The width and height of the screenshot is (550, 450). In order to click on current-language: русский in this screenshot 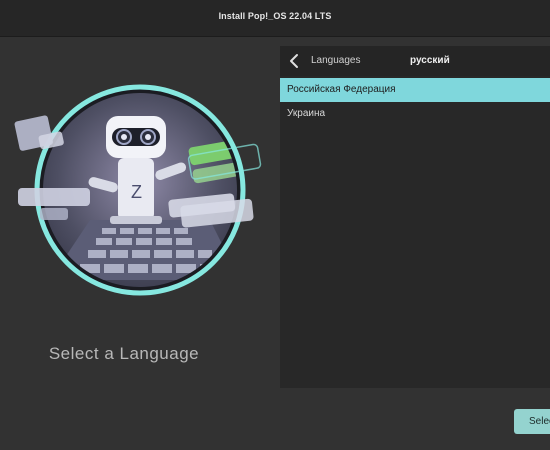, I will do `click(430, 60)`.